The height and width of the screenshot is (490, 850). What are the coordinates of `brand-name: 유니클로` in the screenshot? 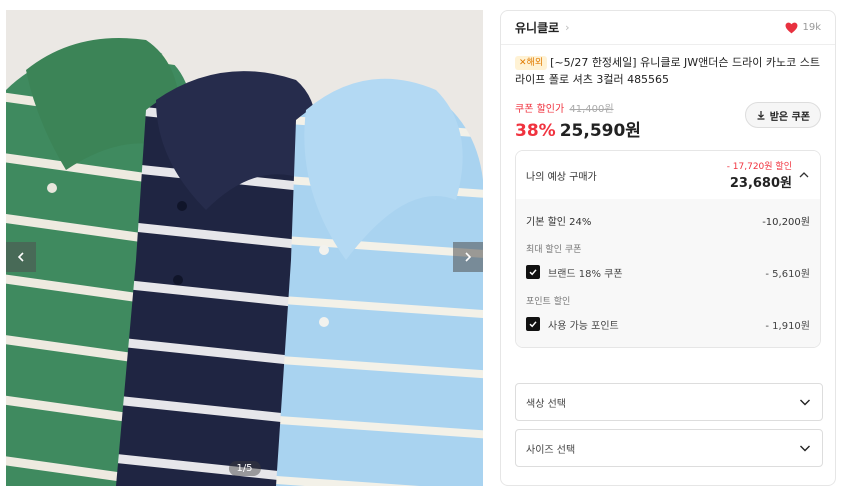 It's located at (537, 28).